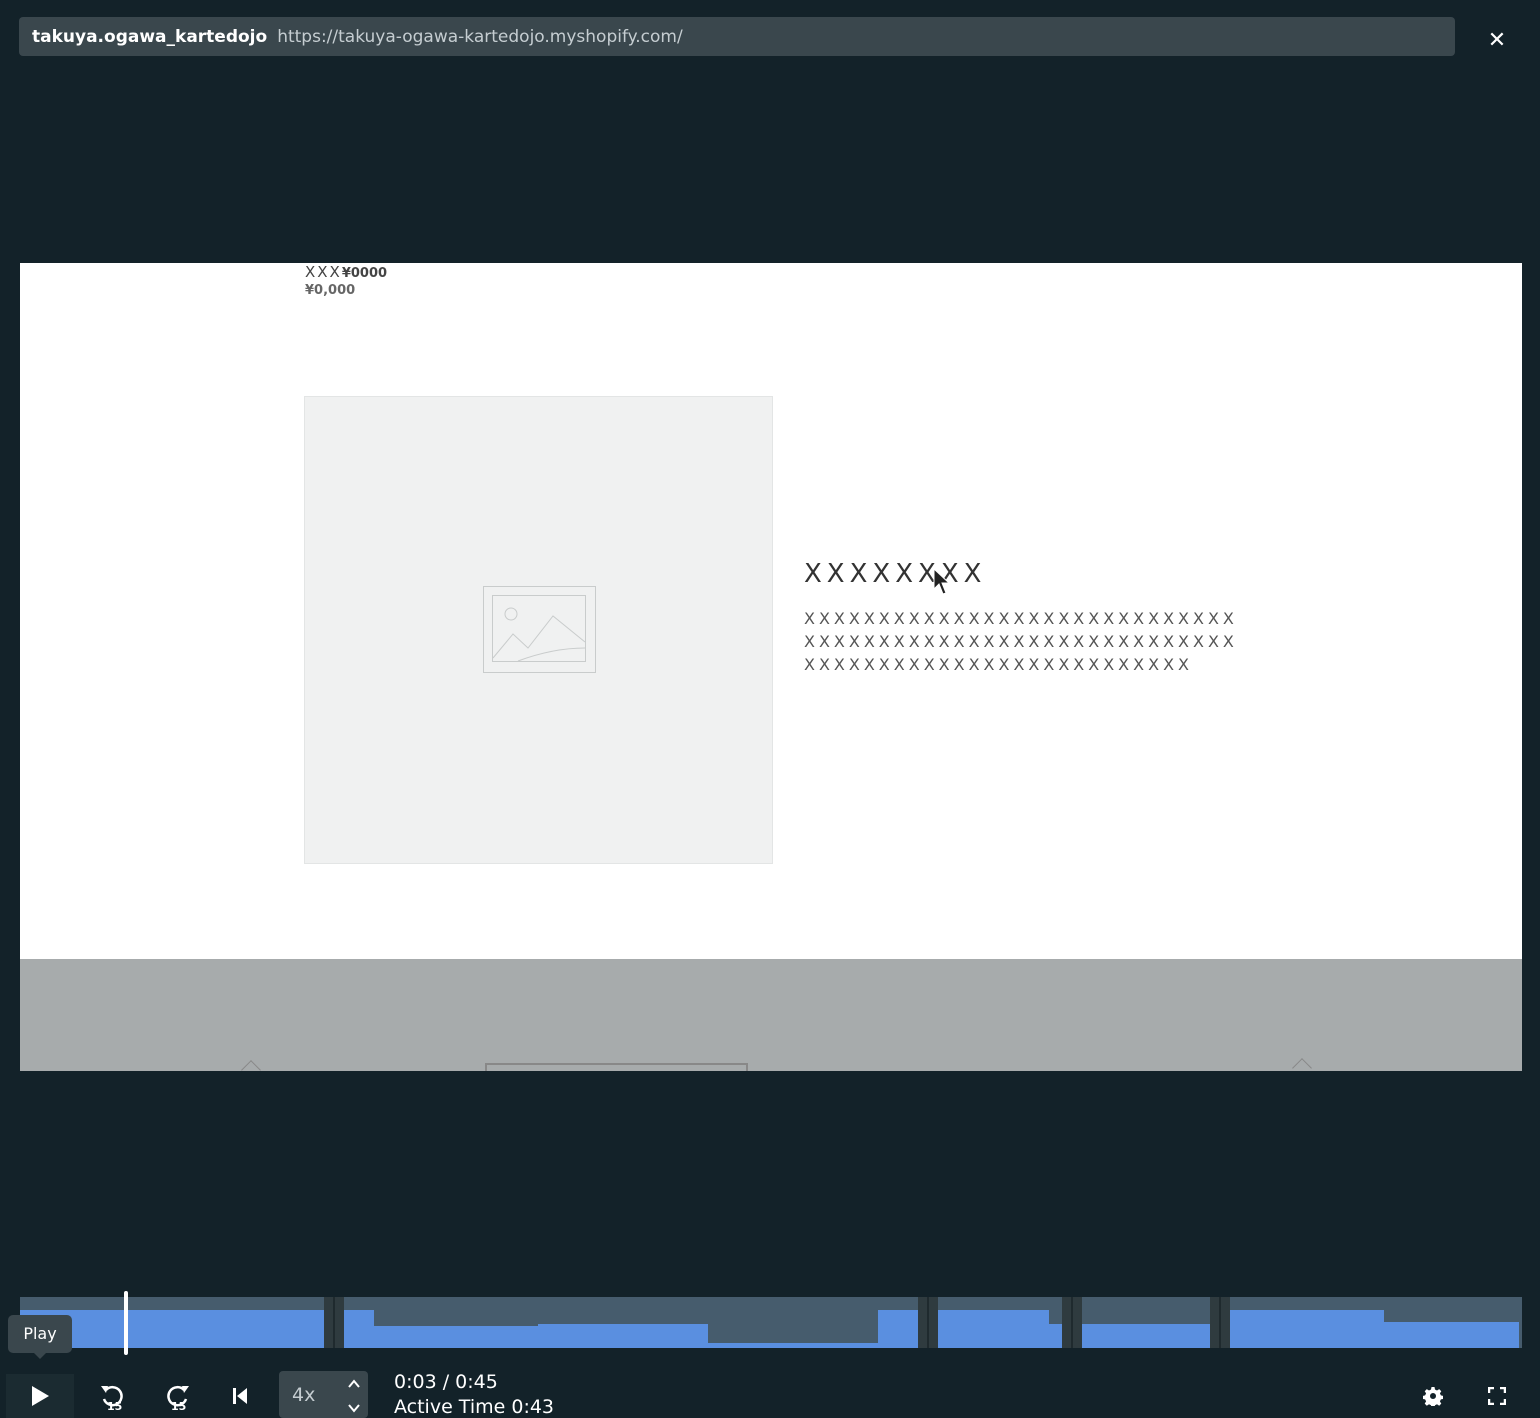 The width and height of the screenshot is (1540, 1418). I want to click on speed-selector: 4x, so click(323, 1394).